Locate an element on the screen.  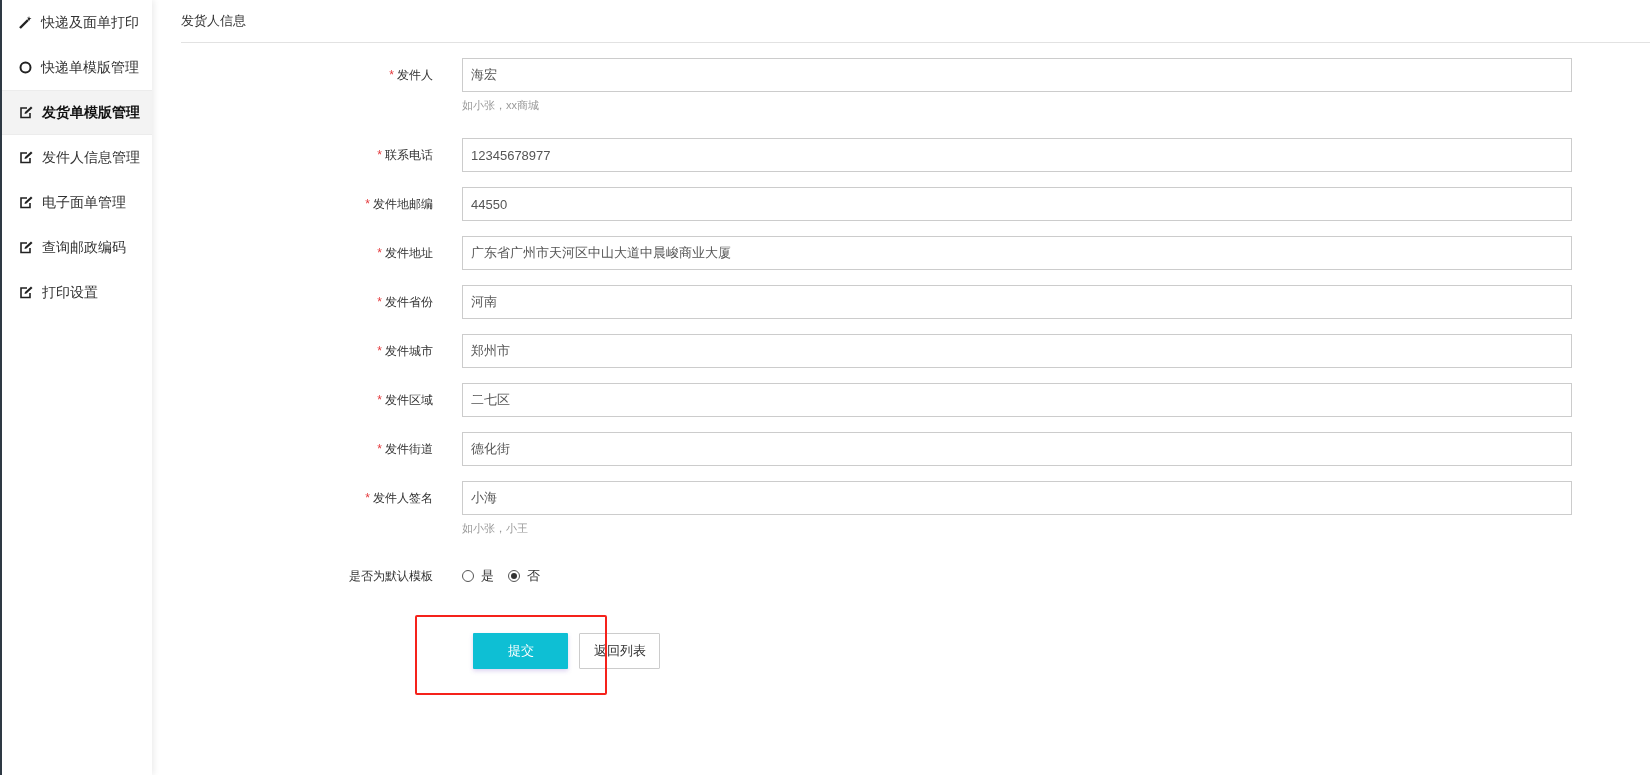
field-label: * 发件人签名 is located at coordinates (398, 498).